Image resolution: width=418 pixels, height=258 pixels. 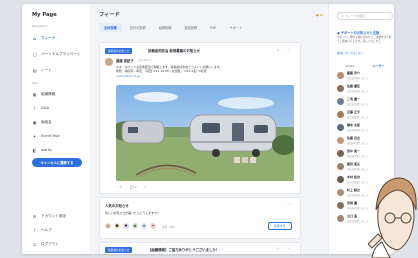 I want to click on tab-exp: EXP, so click(x=213, y=27).